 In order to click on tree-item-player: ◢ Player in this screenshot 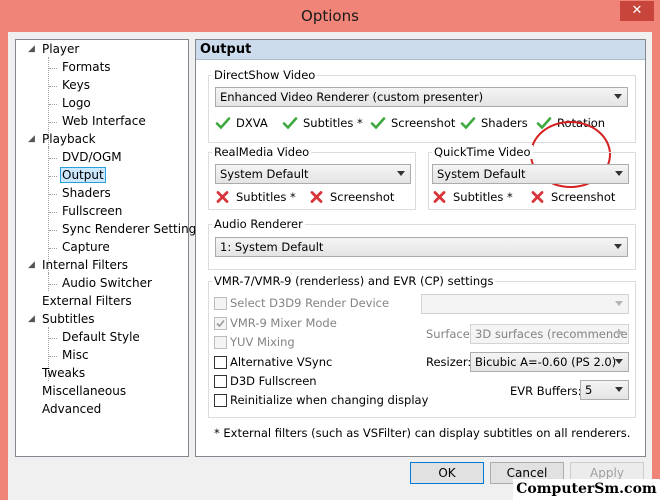, I will do `click(53, 49)`.